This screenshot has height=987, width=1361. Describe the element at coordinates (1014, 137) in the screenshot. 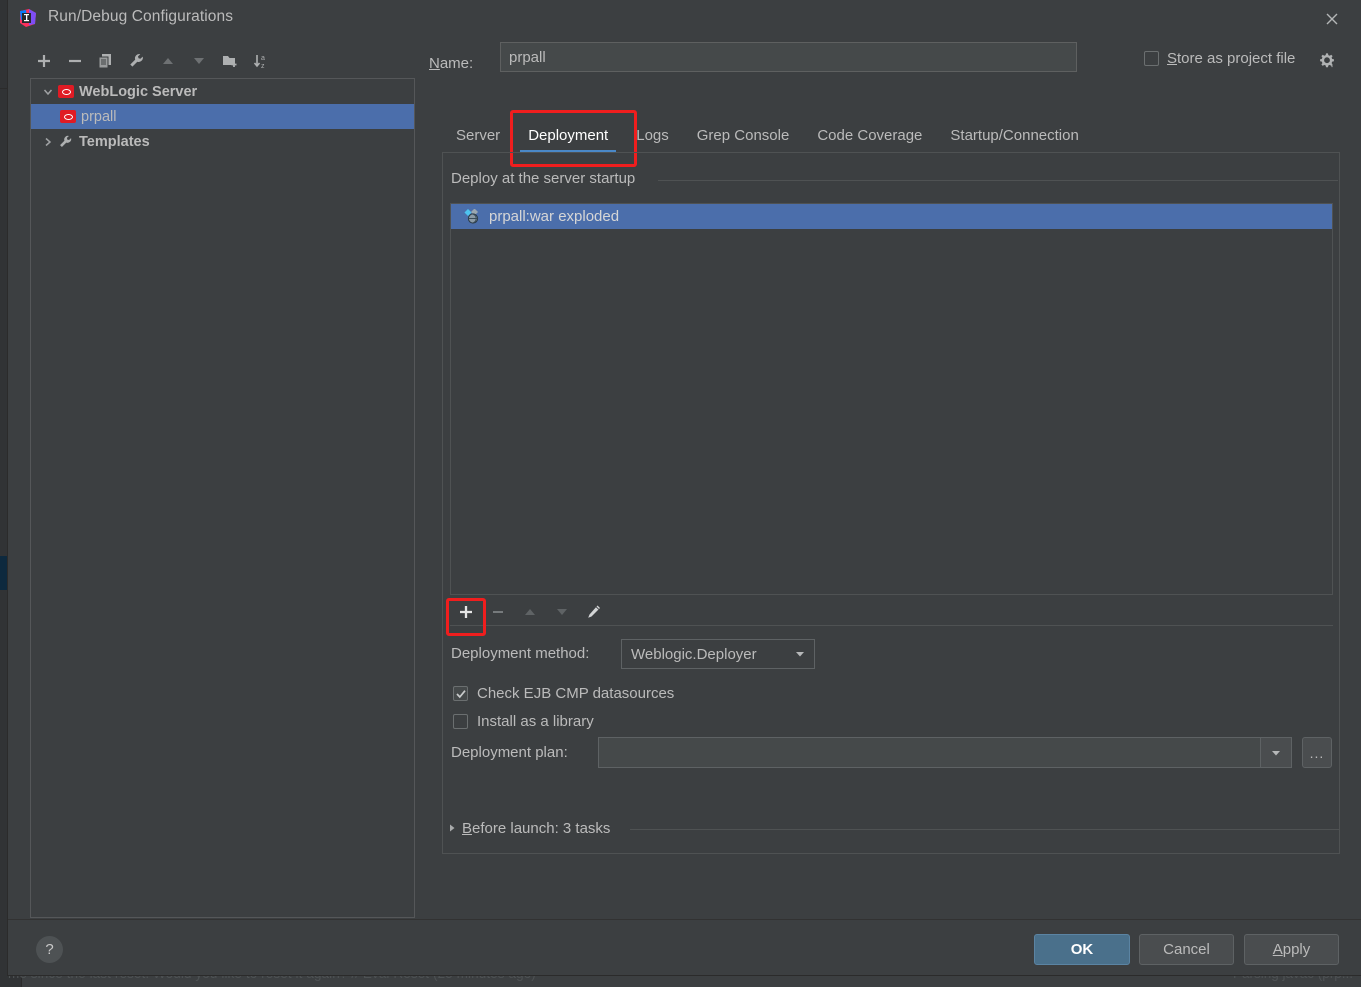

I see `tab-startup-connection: Startup/Connection` at that location.